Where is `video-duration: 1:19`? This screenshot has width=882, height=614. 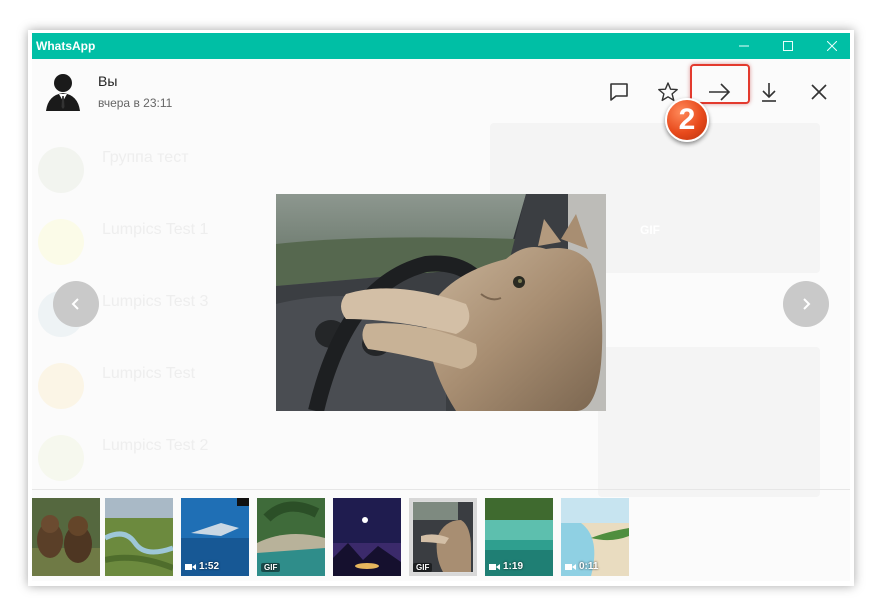 video-duration: 1:19 is located at coordinates (506, 566).